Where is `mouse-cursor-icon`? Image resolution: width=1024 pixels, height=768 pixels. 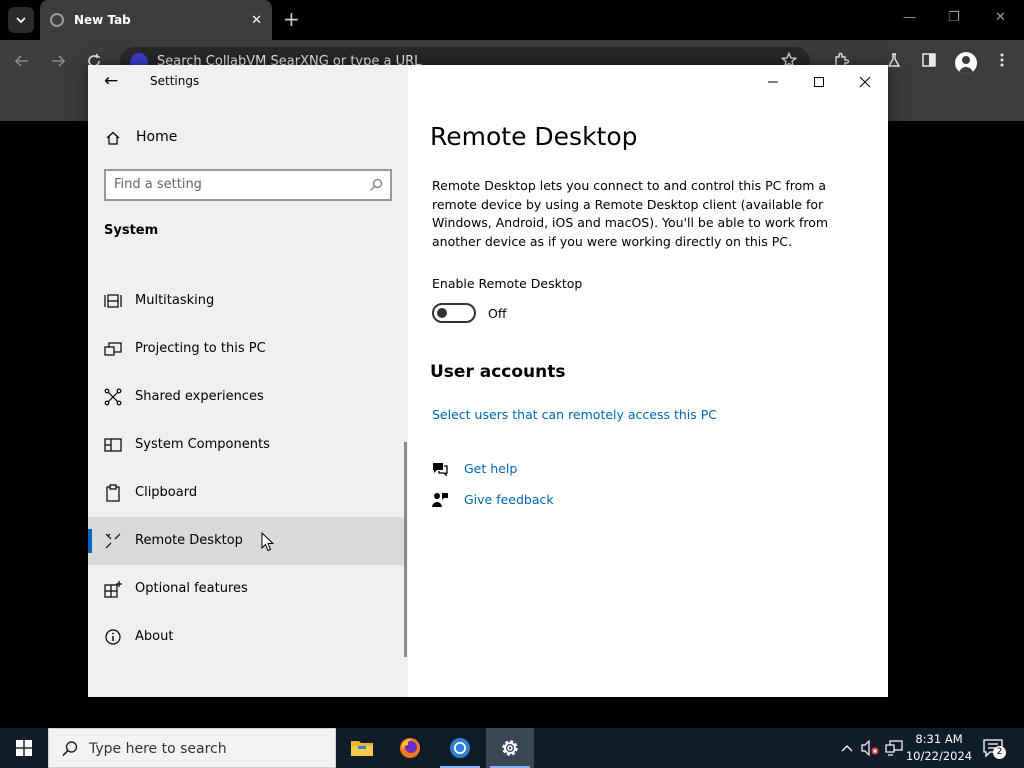 mouse-cursor-icon is located at coordinates (268, 542).